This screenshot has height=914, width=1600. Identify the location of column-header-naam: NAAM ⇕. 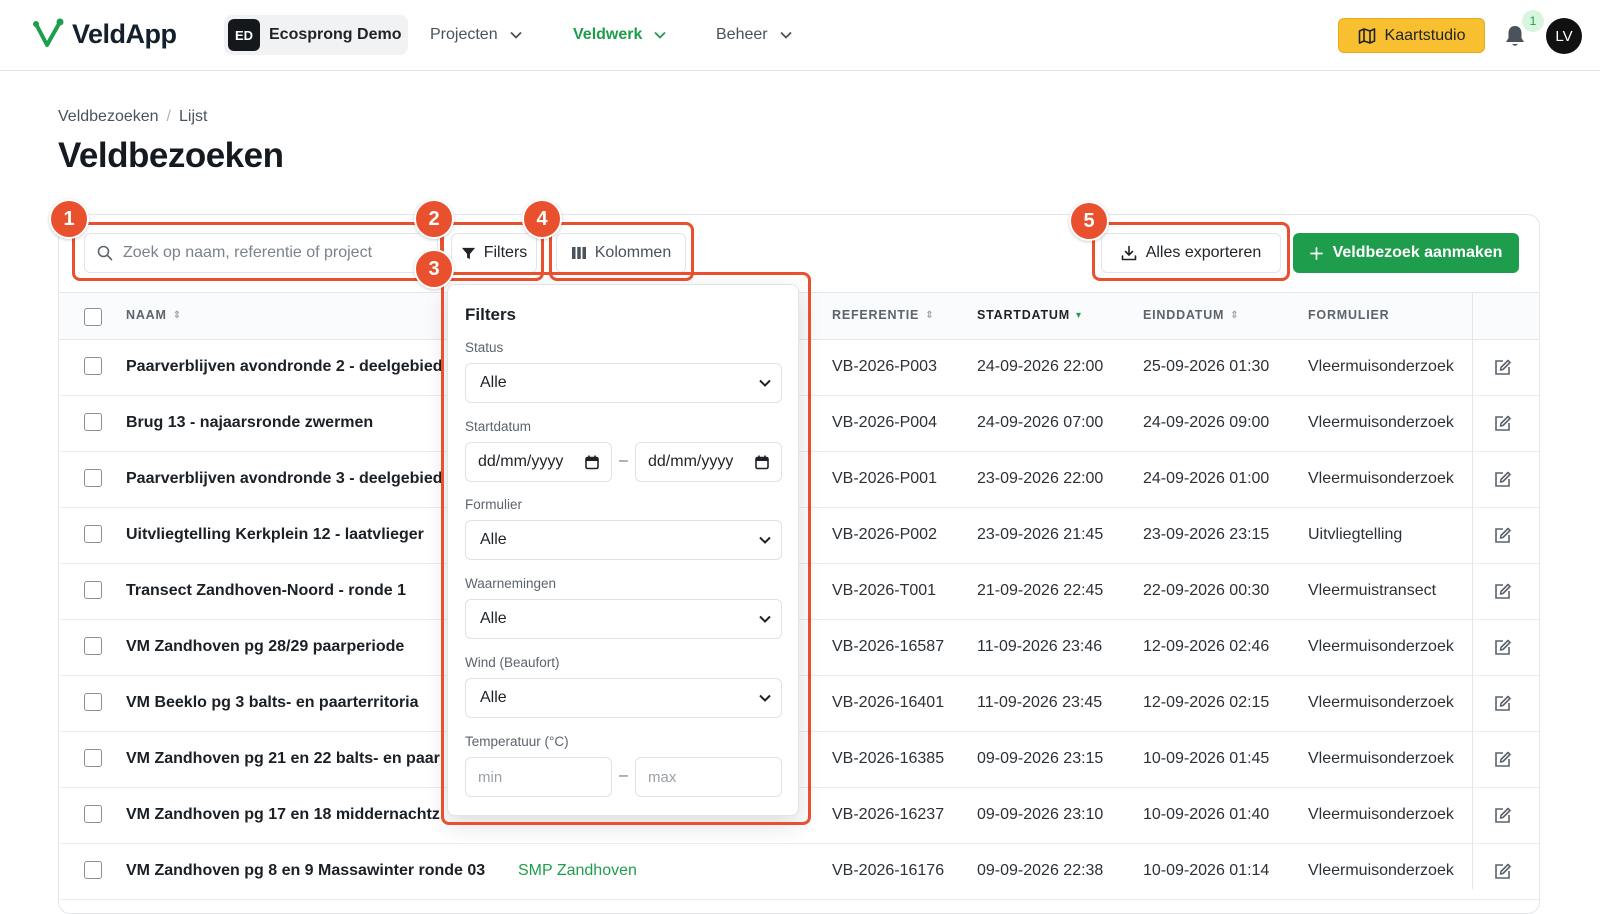
(154, 315).